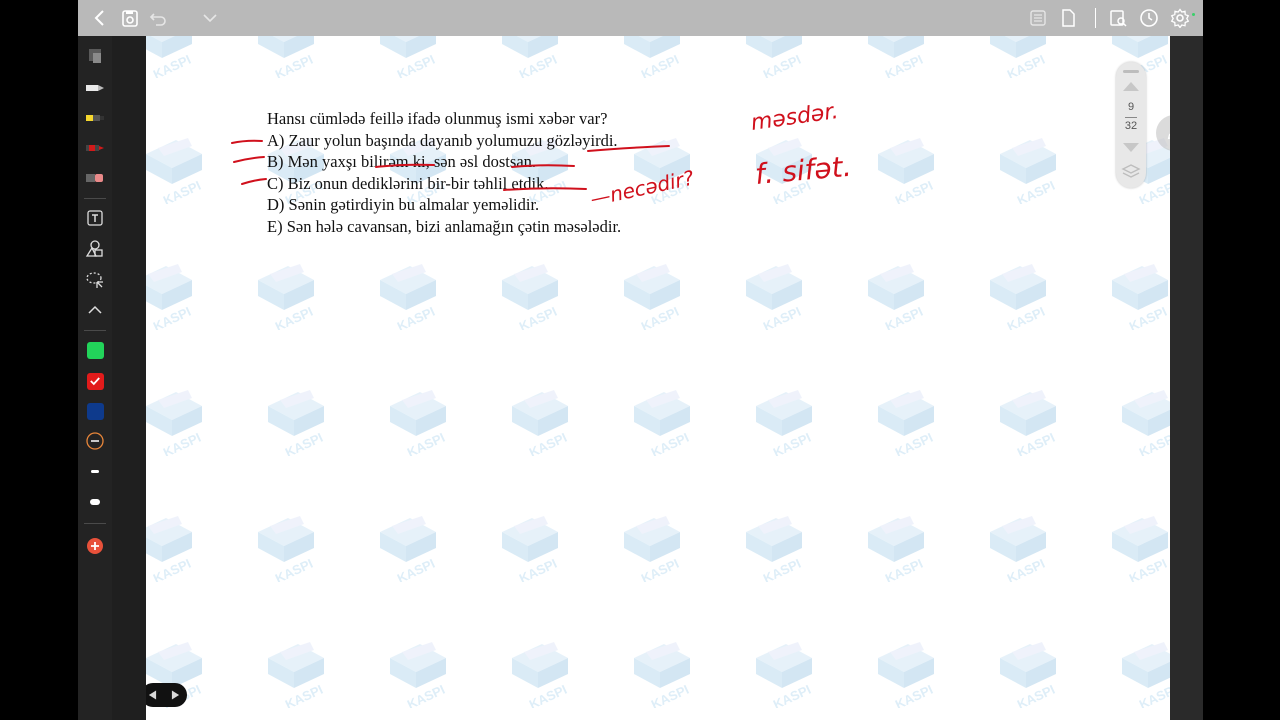 The image size is (1280, 720). I want to click on search-doc-icon, so click(1118, 18).